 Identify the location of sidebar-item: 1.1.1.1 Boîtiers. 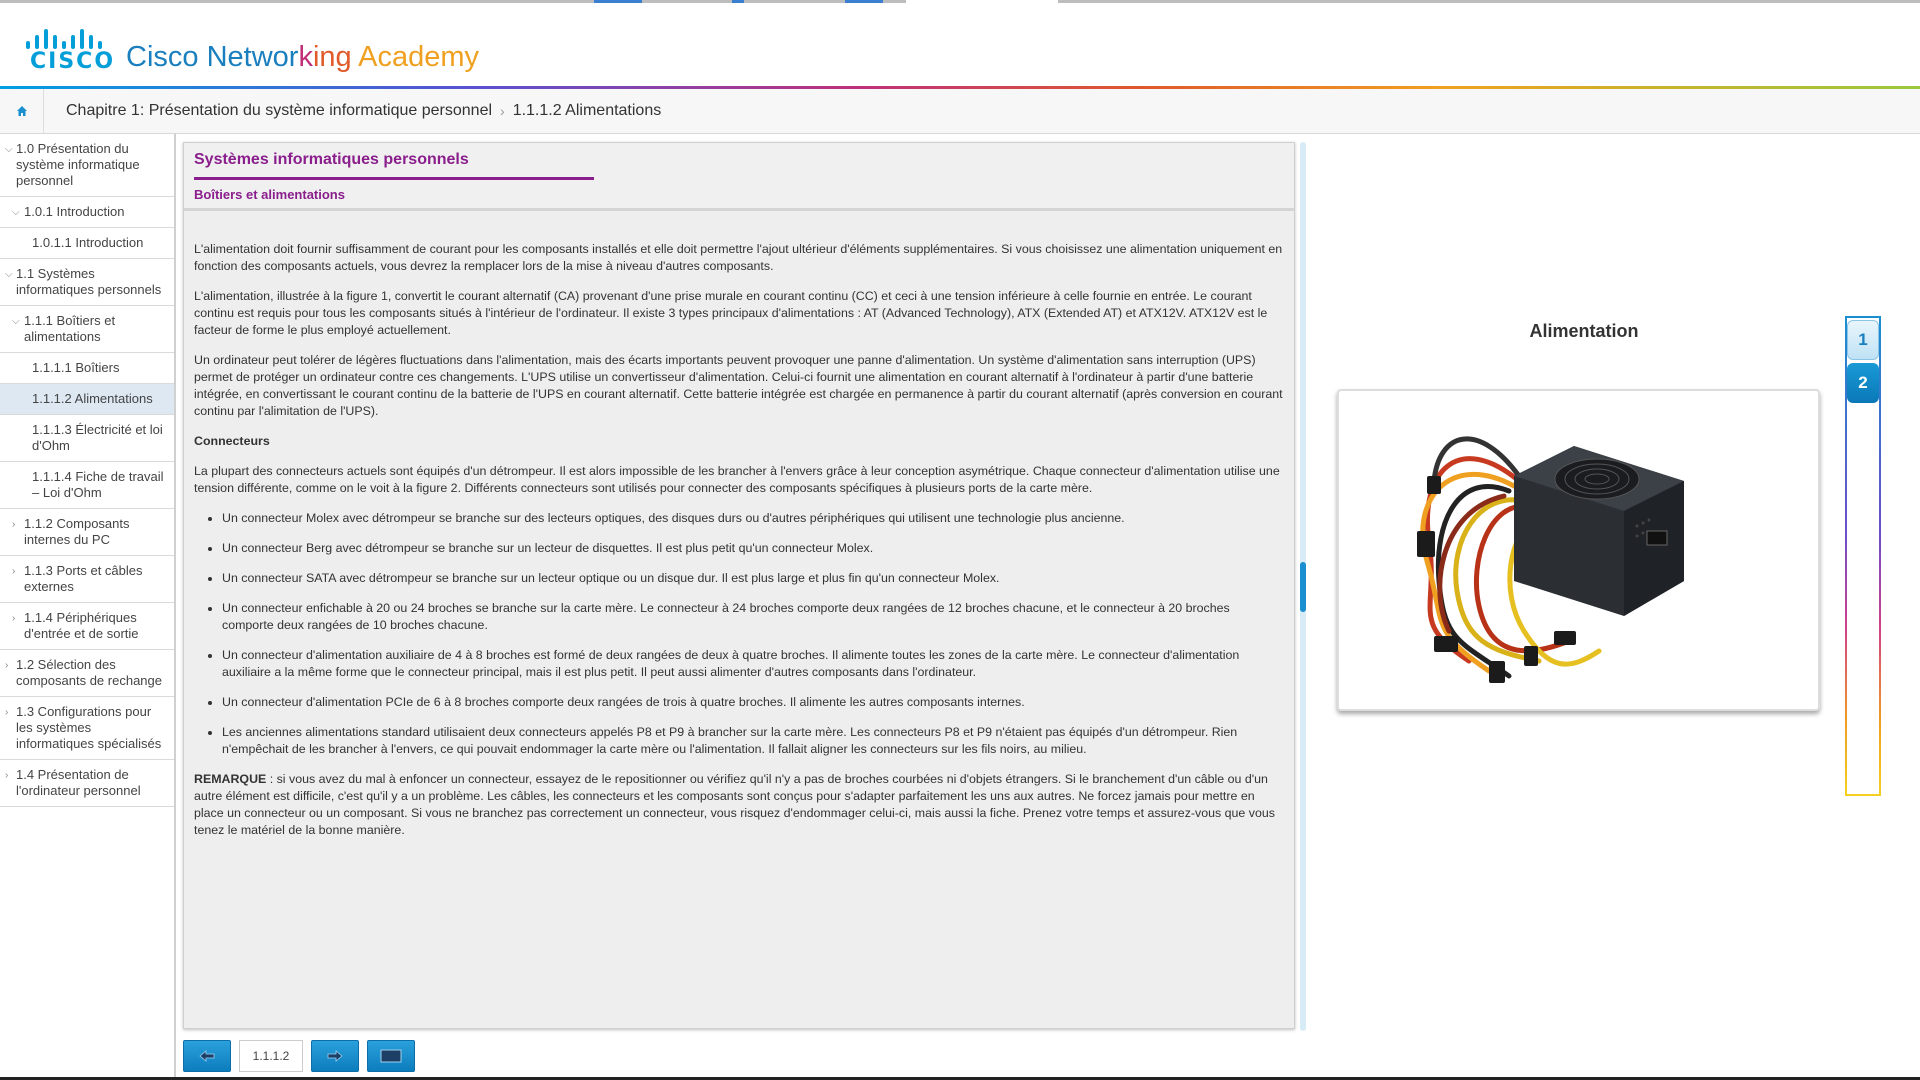
(87, 368).